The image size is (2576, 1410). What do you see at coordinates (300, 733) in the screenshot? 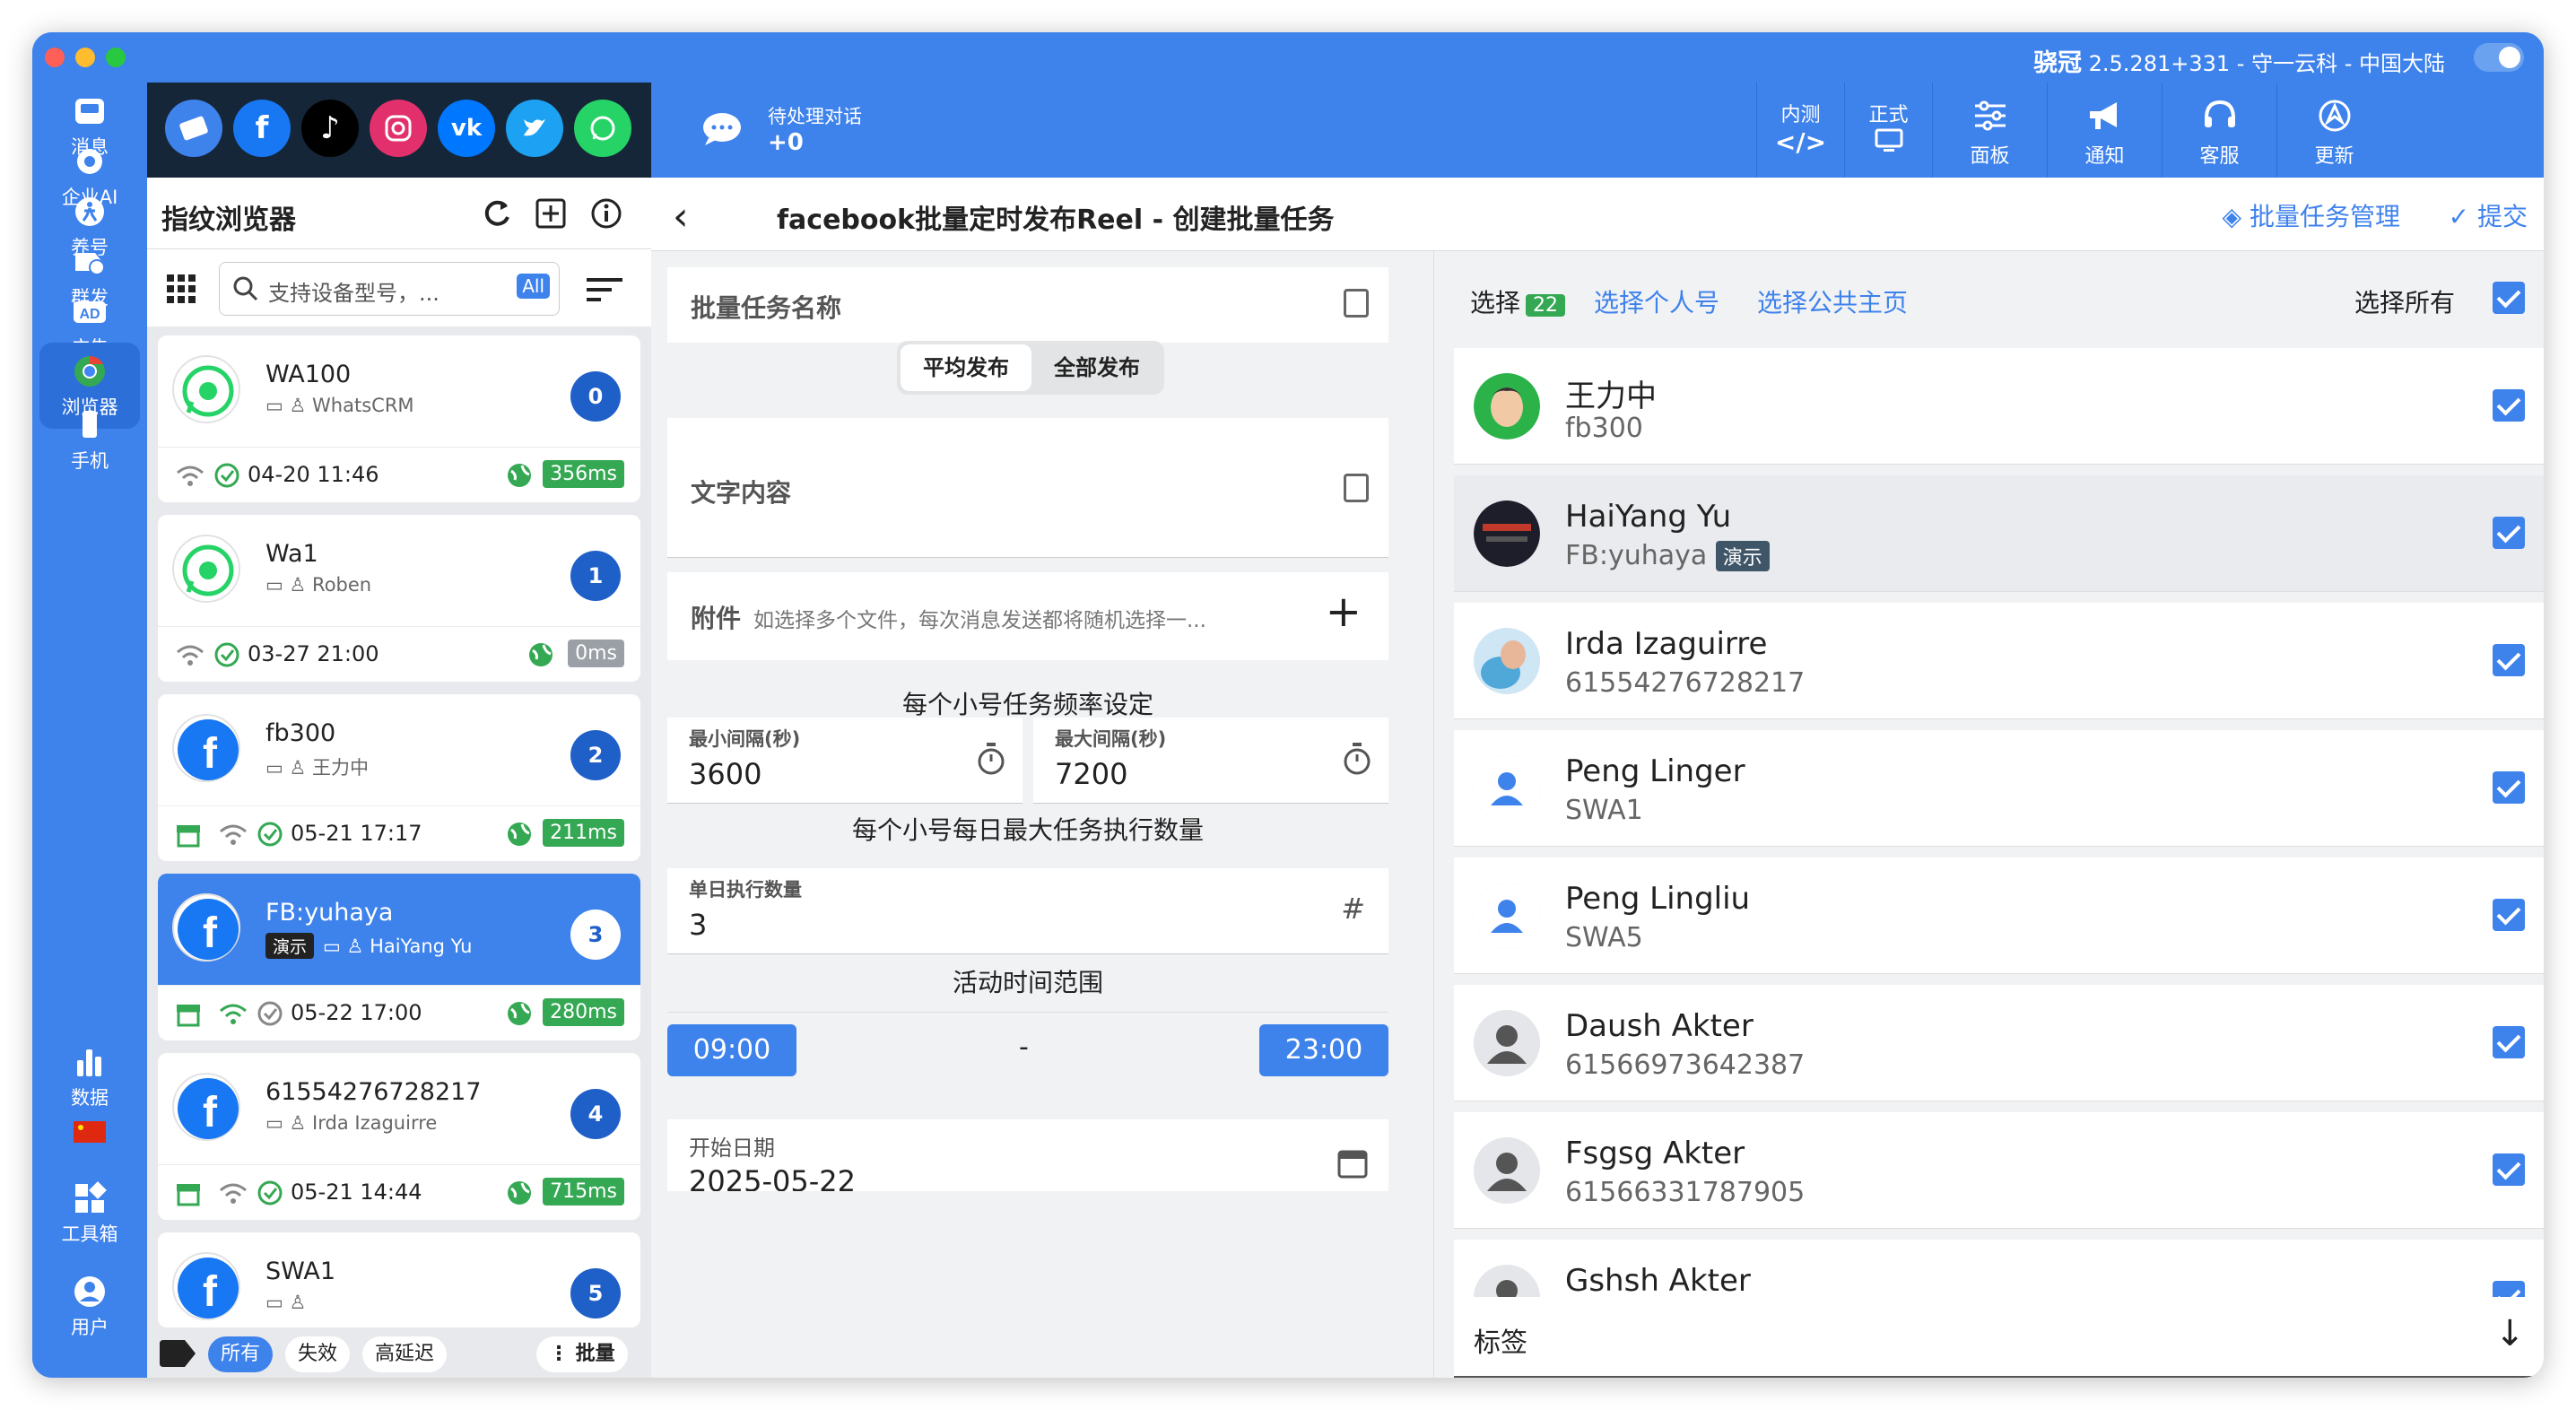
I see `profile-name: fb300` at bounding box center [300, 733].